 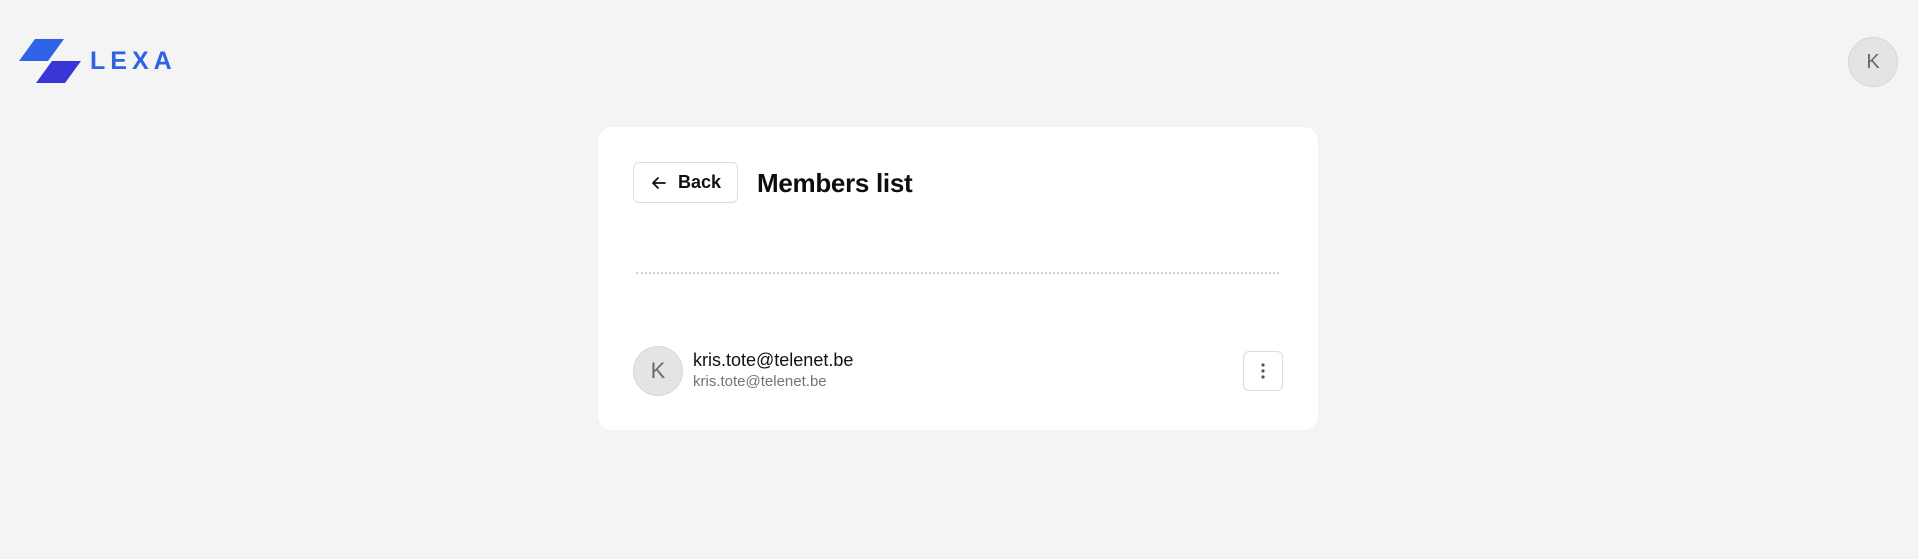 What do you see at coordinates (773, 360) in the screenshot?
I see `member-name: kris.tote@telenet.be` at bounding box center [773, 360].